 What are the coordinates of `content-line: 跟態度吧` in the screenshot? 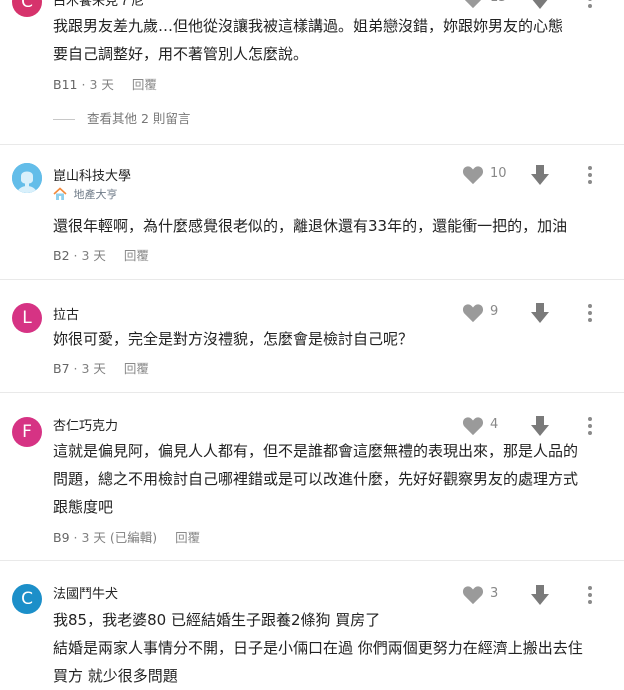 It's located at (83, 507).